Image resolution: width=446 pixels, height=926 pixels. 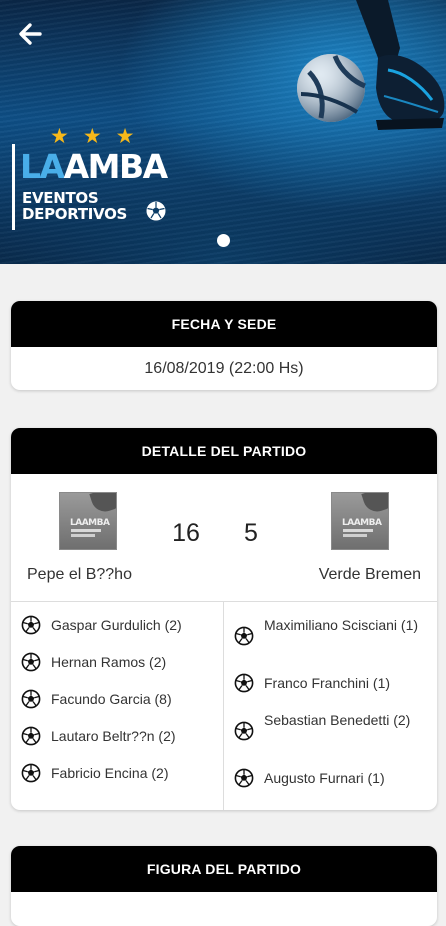 I want to click on logo-subtitle-line1: EVENTOS, so click(x=60, y=198).